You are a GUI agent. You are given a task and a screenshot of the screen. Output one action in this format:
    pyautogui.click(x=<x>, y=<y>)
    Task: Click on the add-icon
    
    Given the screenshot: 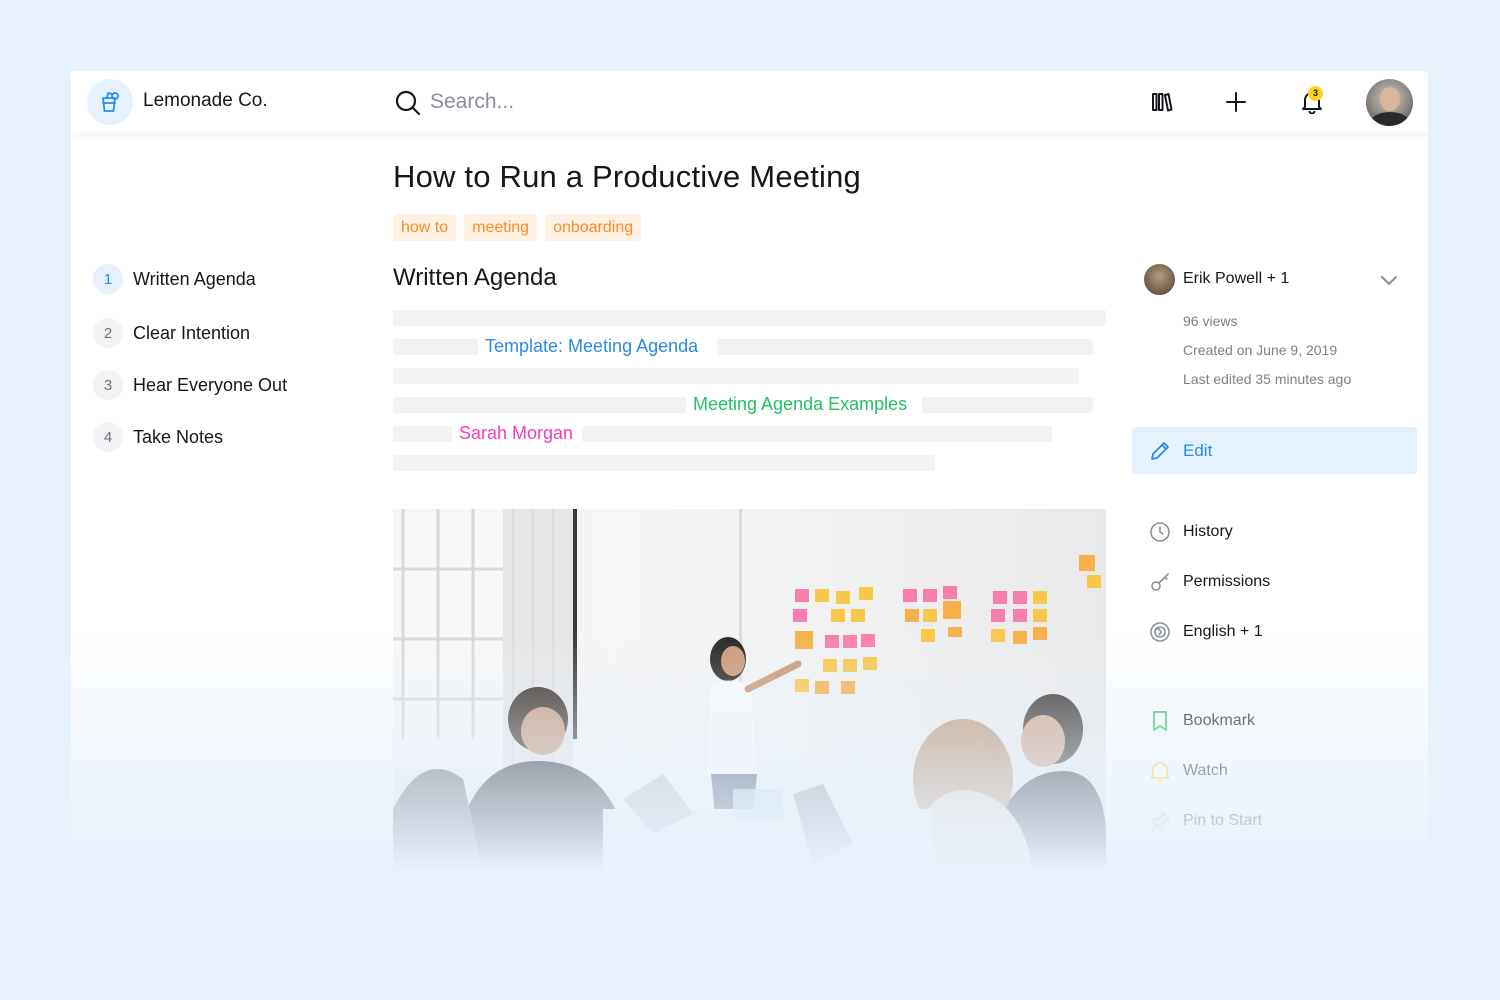 What is the action you would take?
    pyautogui.click(x=1236, y=102)
    